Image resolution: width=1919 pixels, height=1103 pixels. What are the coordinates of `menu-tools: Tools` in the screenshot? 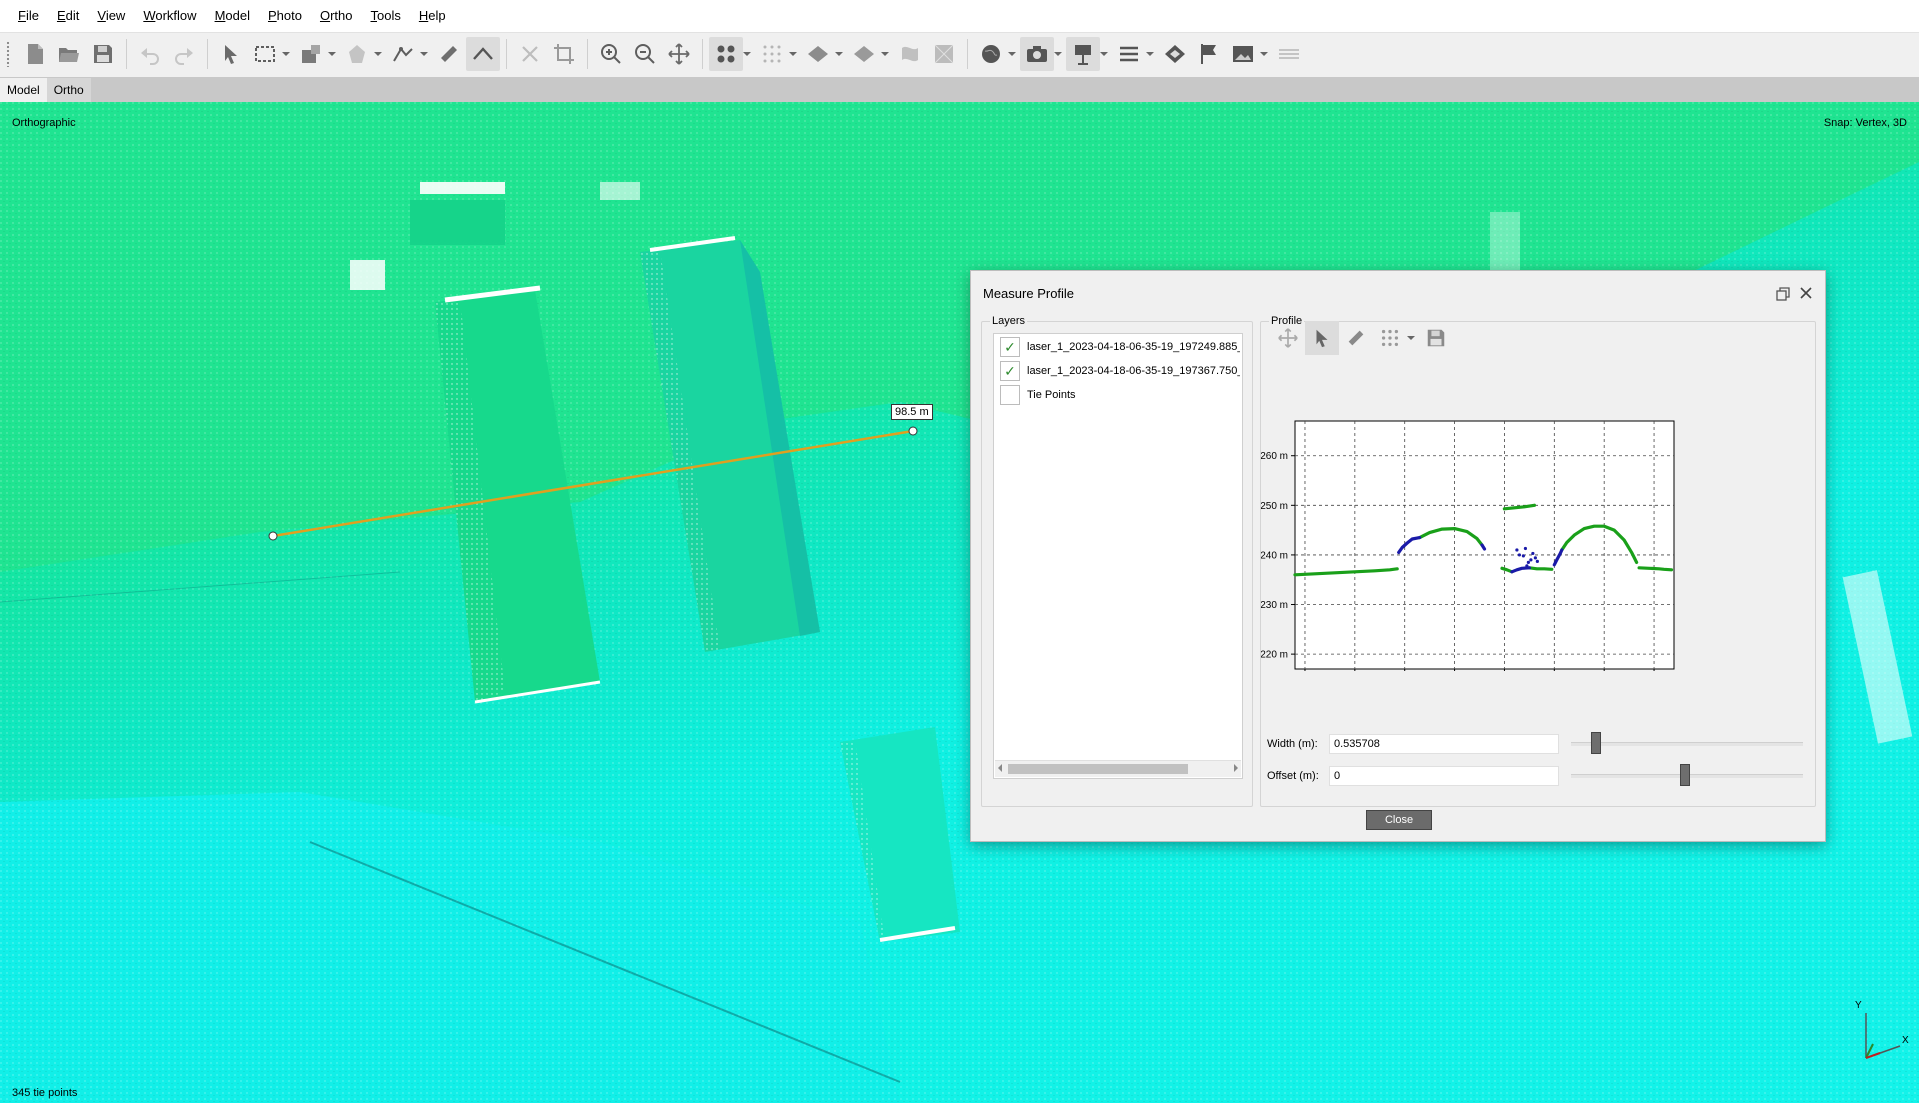 It's located at (386, 16).